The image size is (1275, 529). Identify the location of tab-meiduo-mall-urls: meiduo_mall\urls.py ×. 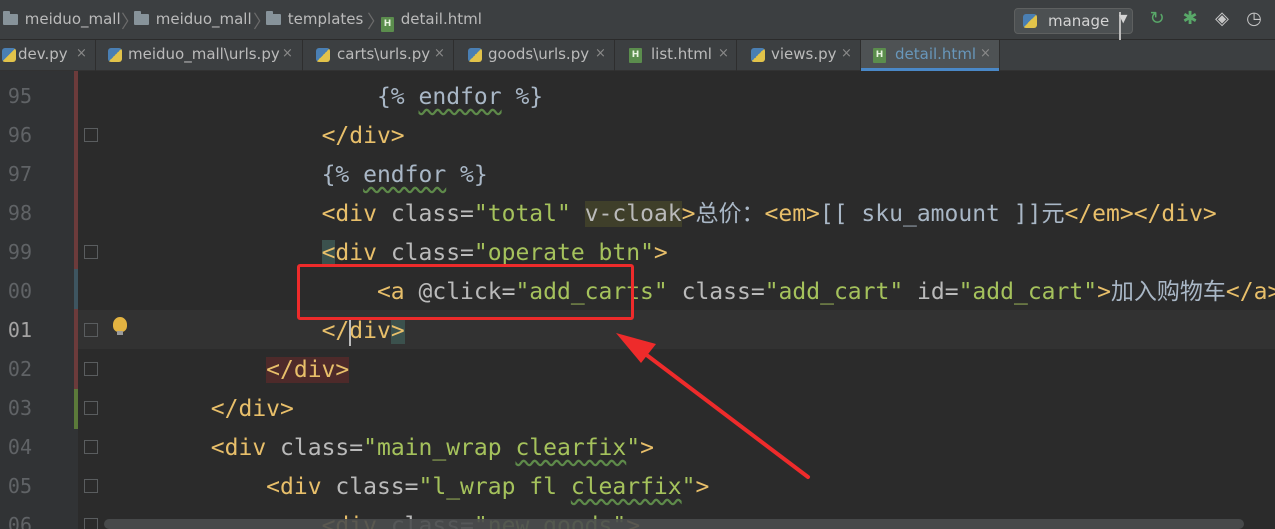
(199, 55).